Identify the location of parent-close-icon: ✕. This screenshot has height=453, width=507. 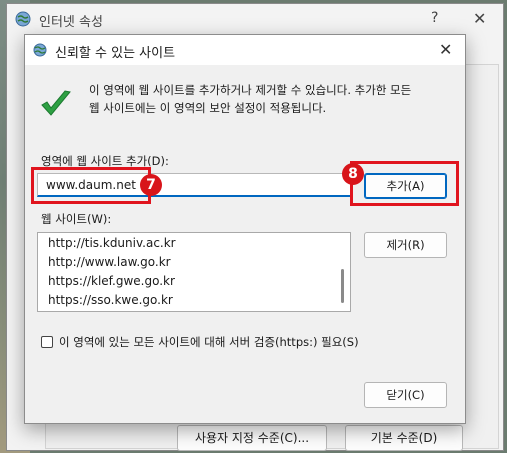
(479, 18).